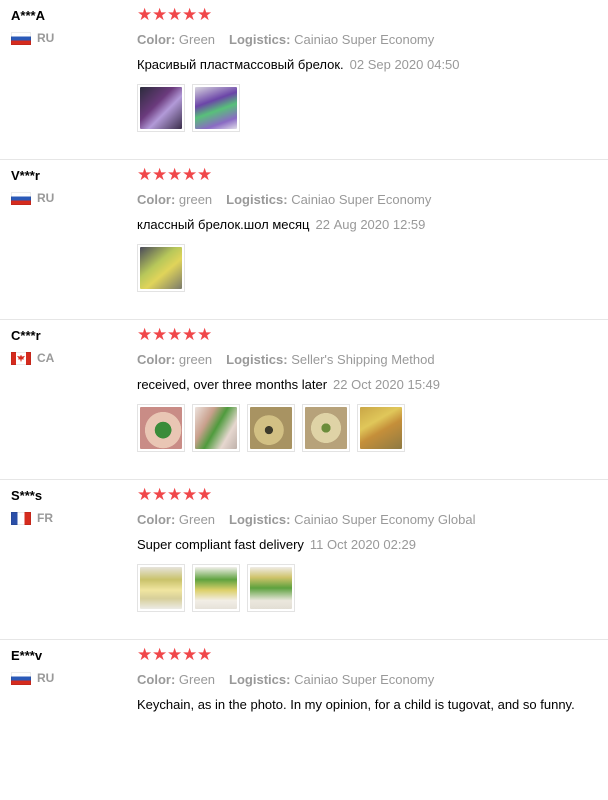  I want to click on reviewer-name: E***v, so click(27, 655).